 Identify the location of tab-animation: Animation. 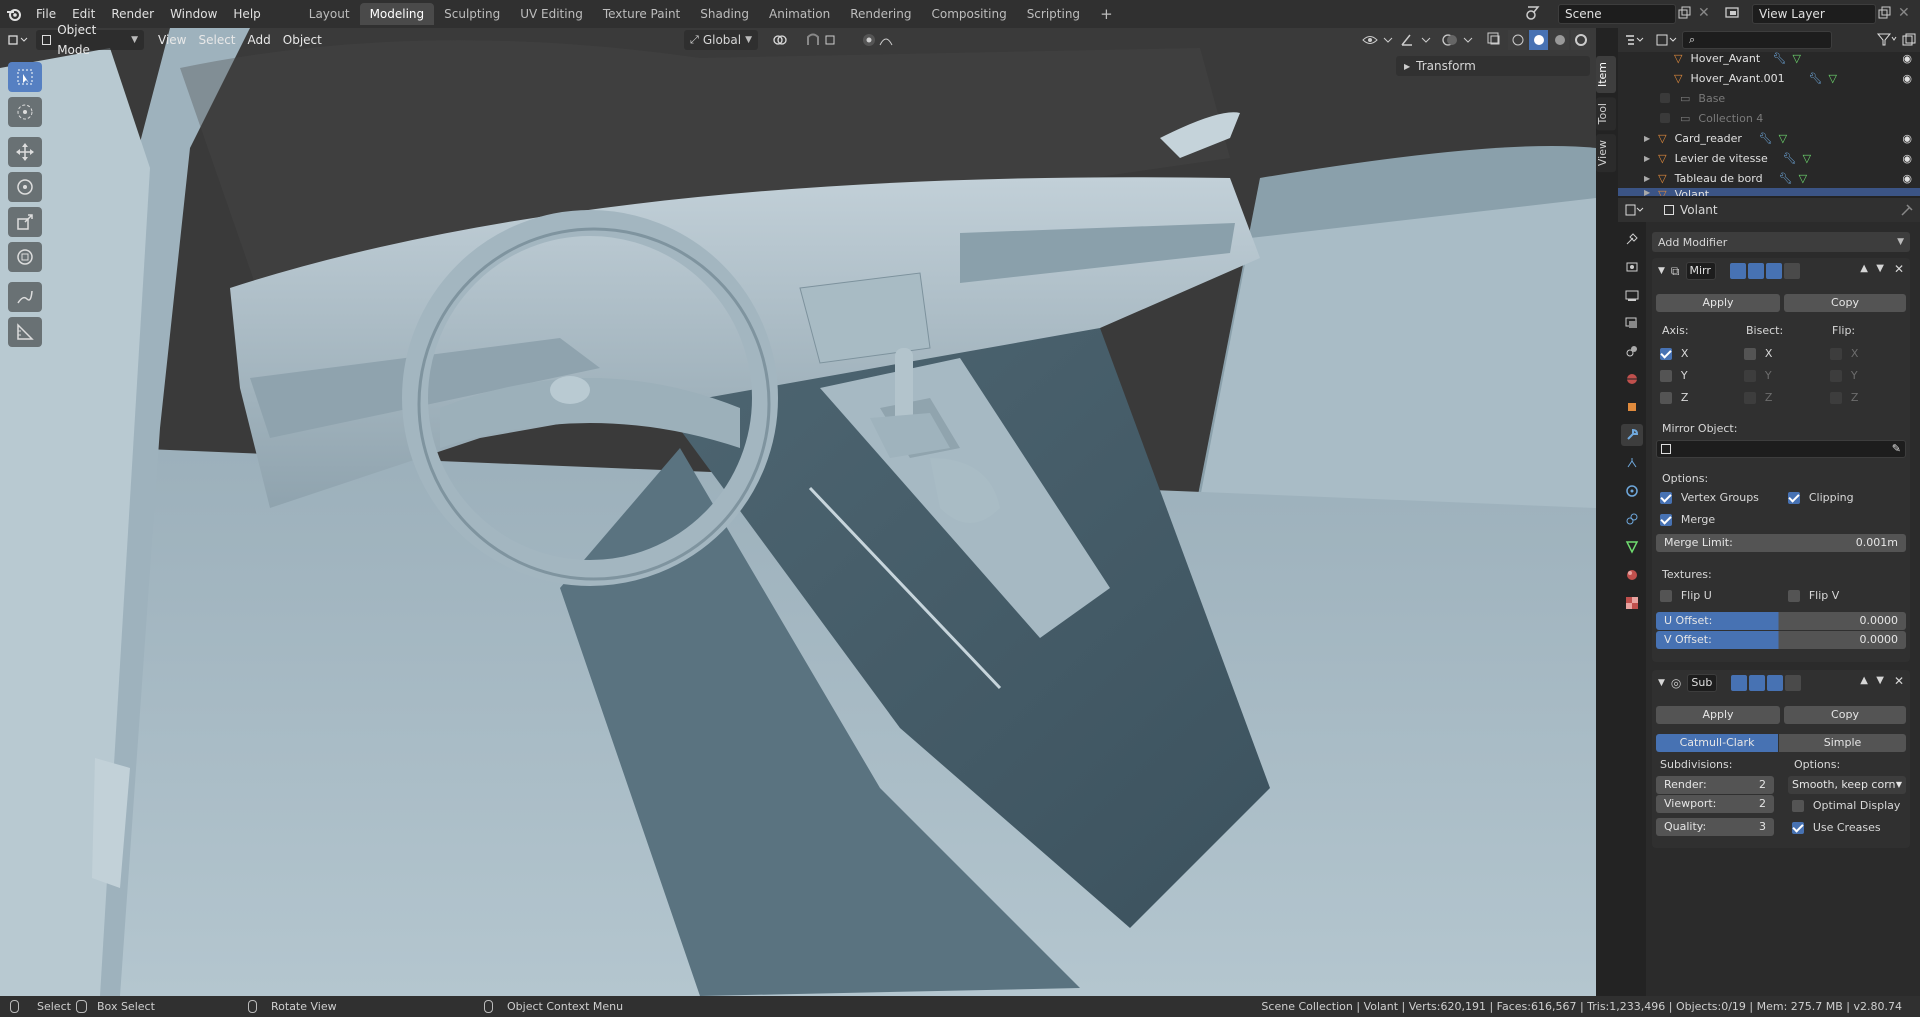
(799, 14).